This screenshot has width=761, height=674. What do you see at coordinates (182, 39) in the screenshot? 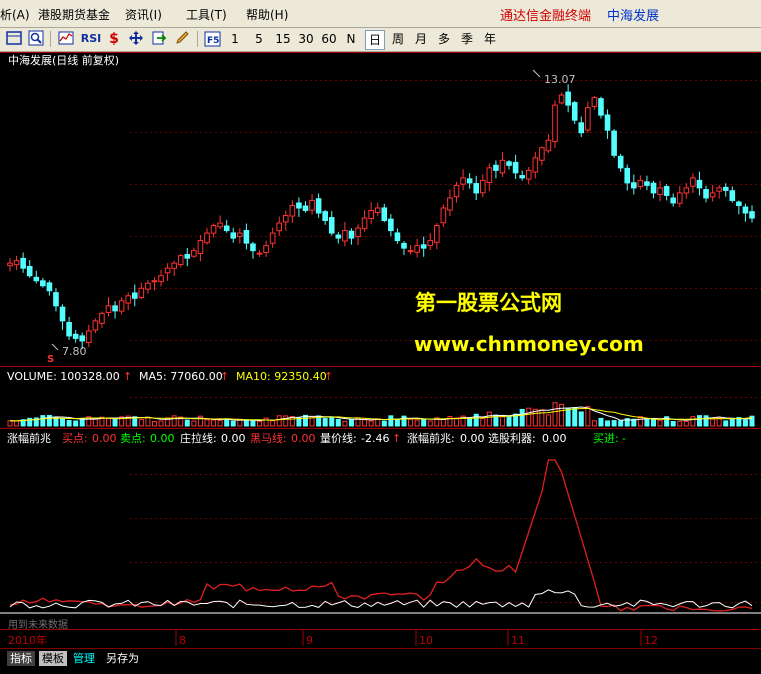
I see `pencil-icon` at bounding box center [182, 39].